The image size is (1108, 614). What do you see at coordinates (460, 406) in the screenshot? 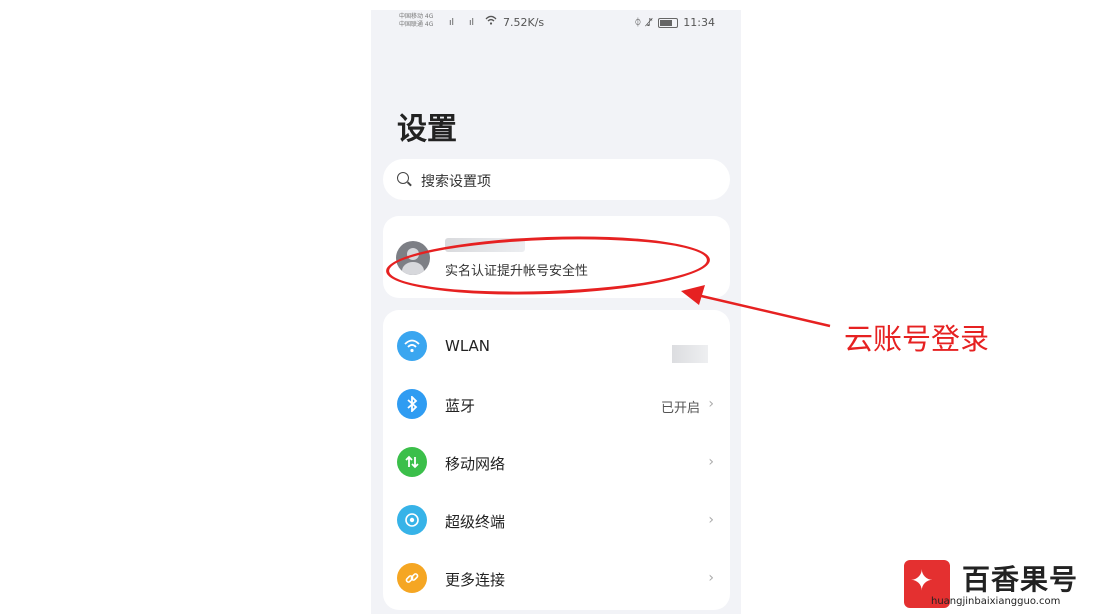
I see `settings-item-label: 蓝牙` at bounding box center [460, 406].